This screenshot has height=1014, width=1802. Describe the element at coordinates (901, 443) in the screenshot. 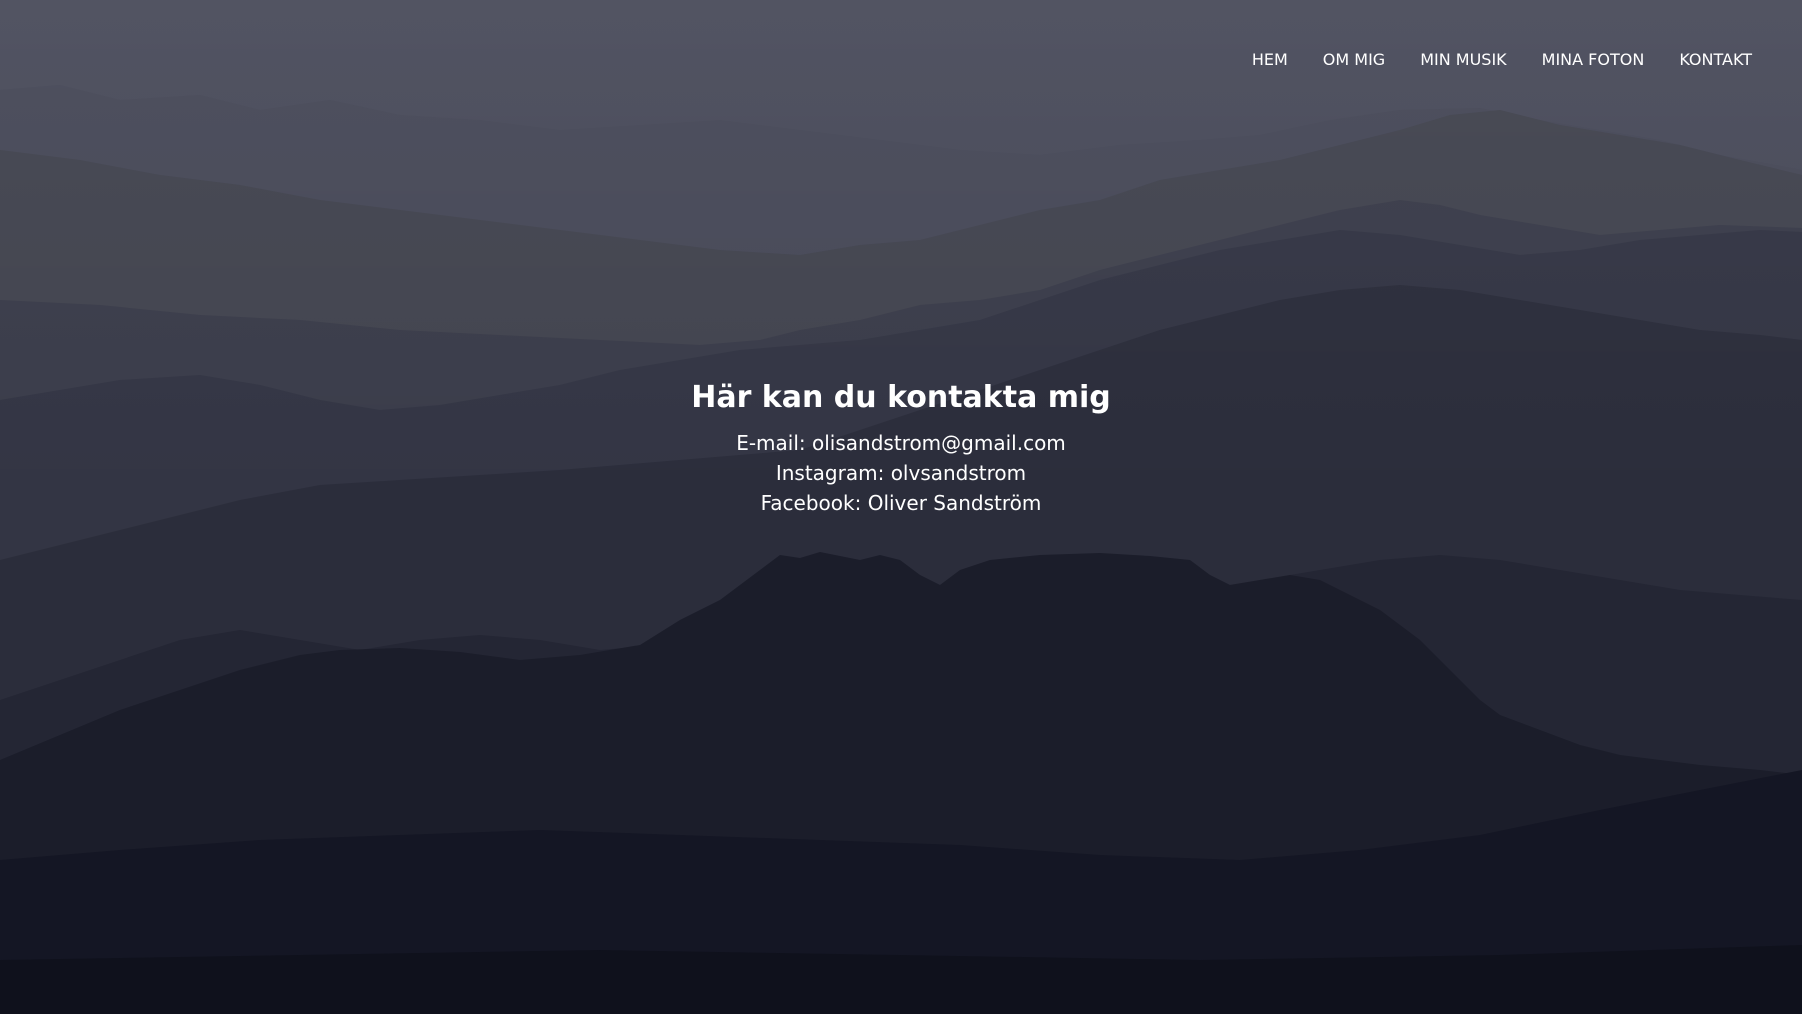

I see `contact-email: E-mail: olisandstrom@gmail.com` at that location.